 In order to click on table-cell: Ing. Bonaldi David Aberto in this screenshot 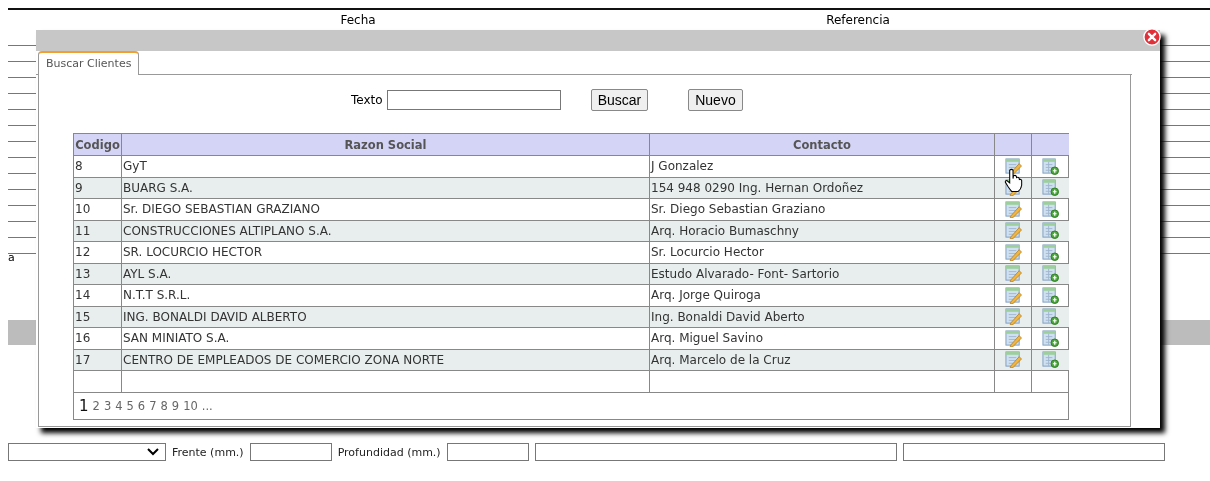, I will do `click(728, 316)`.